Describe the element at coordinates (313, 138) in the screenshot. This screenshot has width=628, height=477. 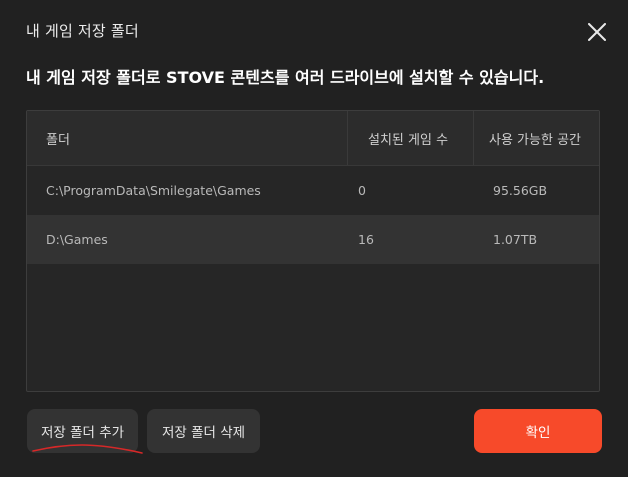
I see `table-header: 폴더 설치된 게임 수 사용 가능한 공간` at that location.